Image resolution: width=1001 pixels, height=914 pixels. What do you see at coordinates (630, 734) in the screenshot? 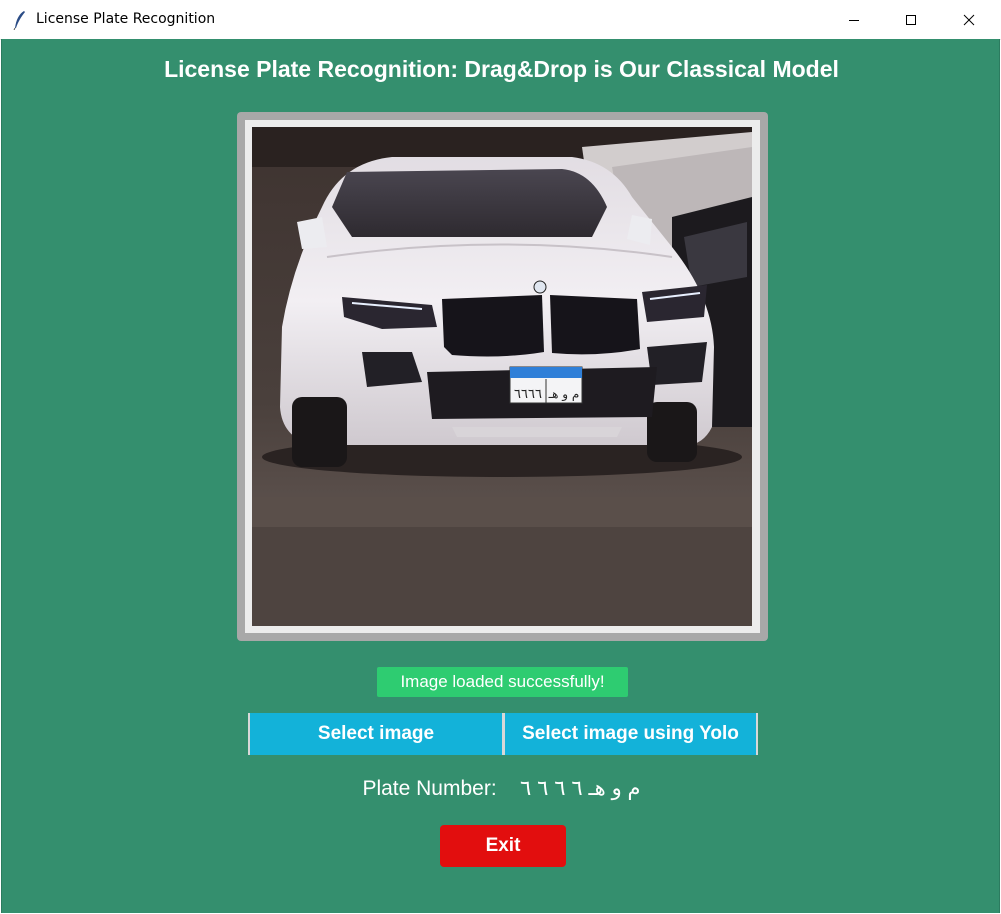
I see `select-image-yolo-button: Select image using Yolo` at bounding box center [630, 734].